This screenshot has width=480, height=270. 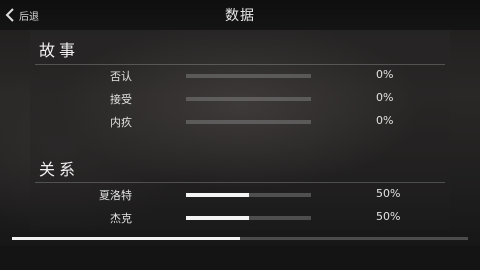 I want to click on section-title-relationships: 关系, so click(x=59, y=169).